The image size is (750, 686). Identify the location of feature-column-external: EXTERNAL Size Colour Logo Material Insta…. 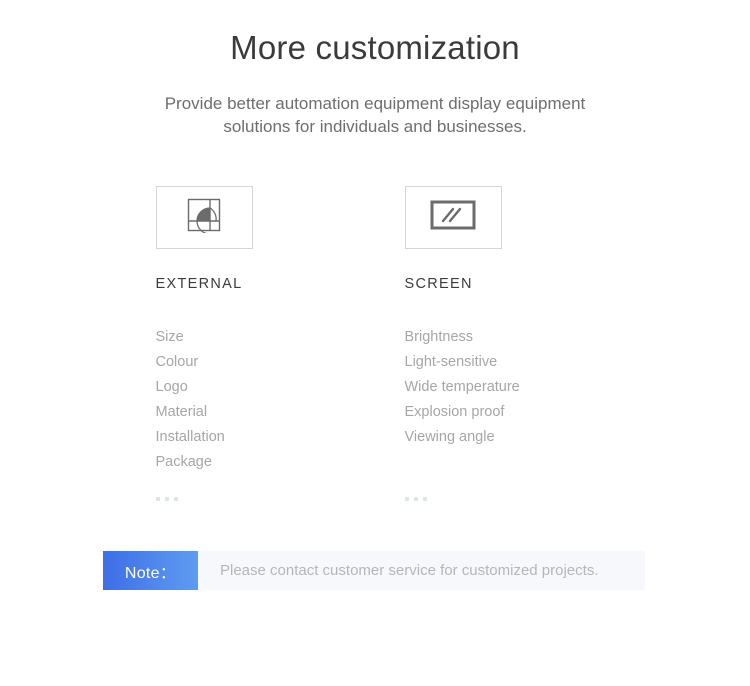
(251, 343).